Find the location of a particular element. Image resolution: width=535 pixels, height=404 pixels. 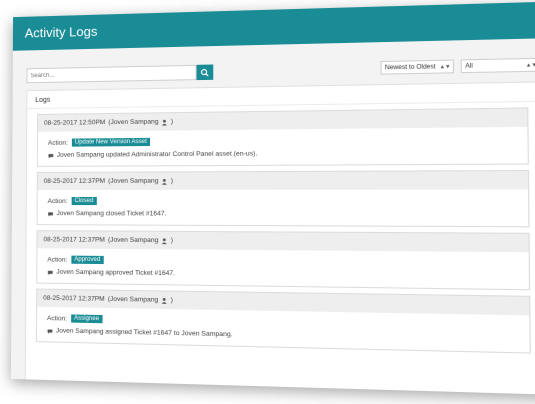

log-description: Joven Sampang closed Ticket #1647. is located at coordinates (111, 214).